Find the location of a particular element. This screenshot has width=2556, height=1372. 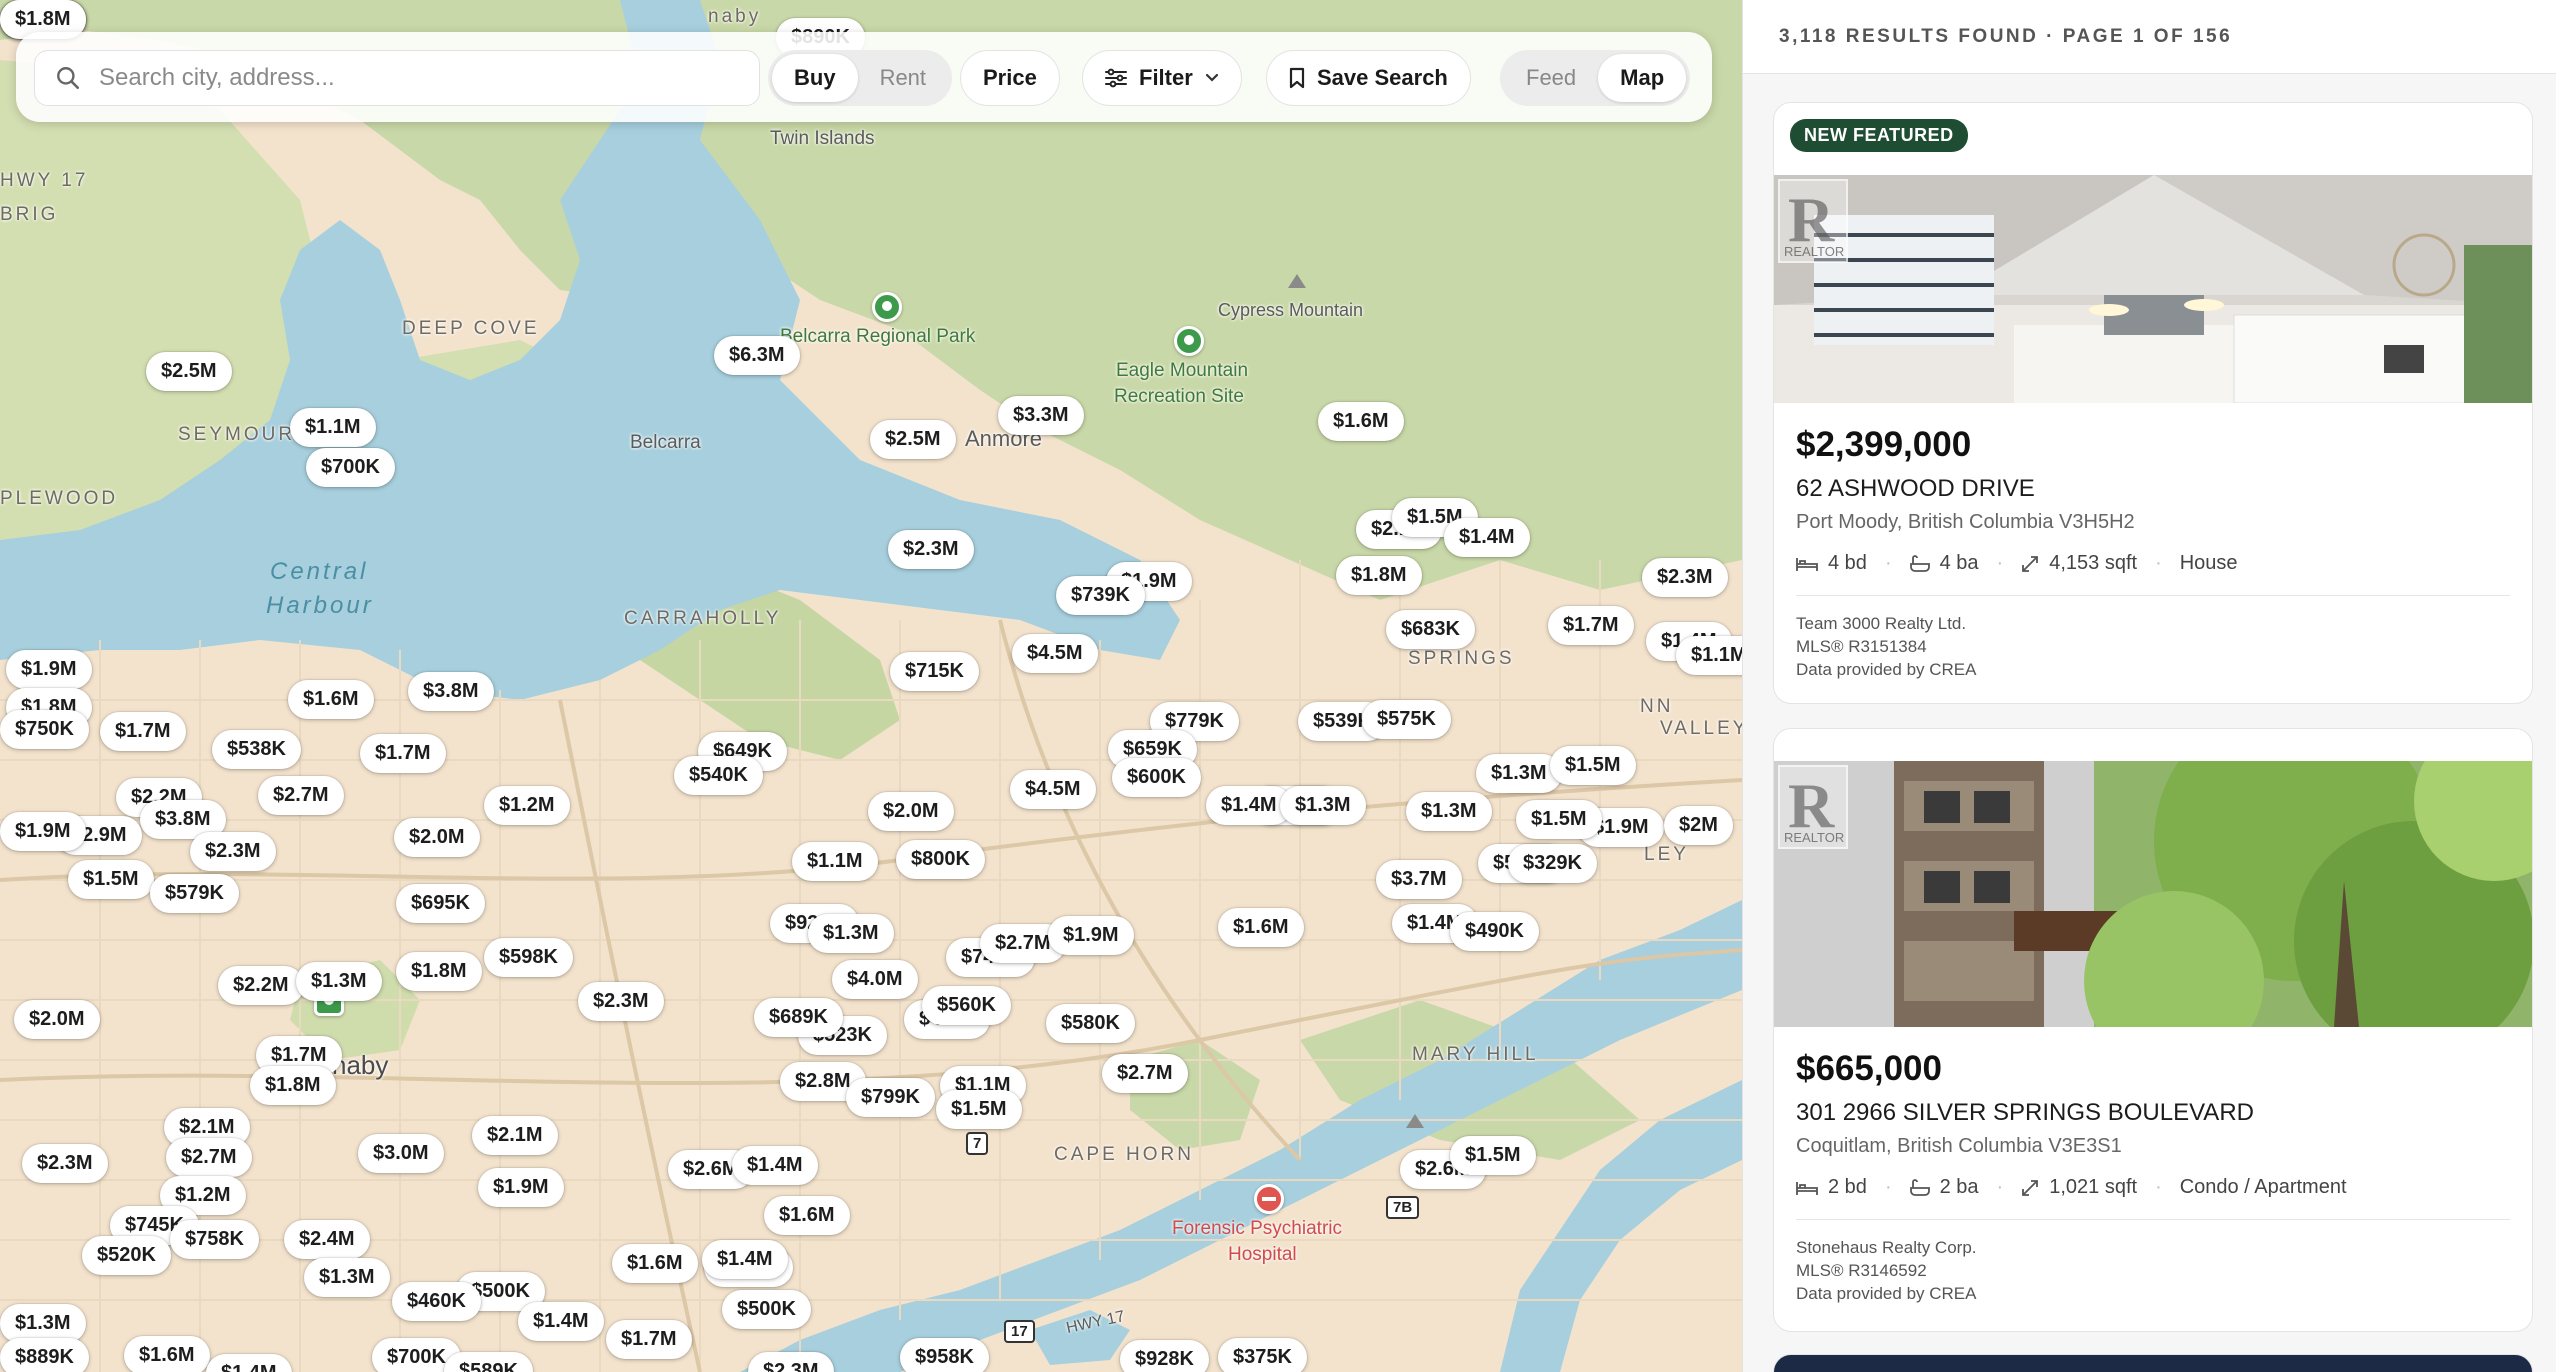

price-marker: $538K is located at coordinates (256, 749).